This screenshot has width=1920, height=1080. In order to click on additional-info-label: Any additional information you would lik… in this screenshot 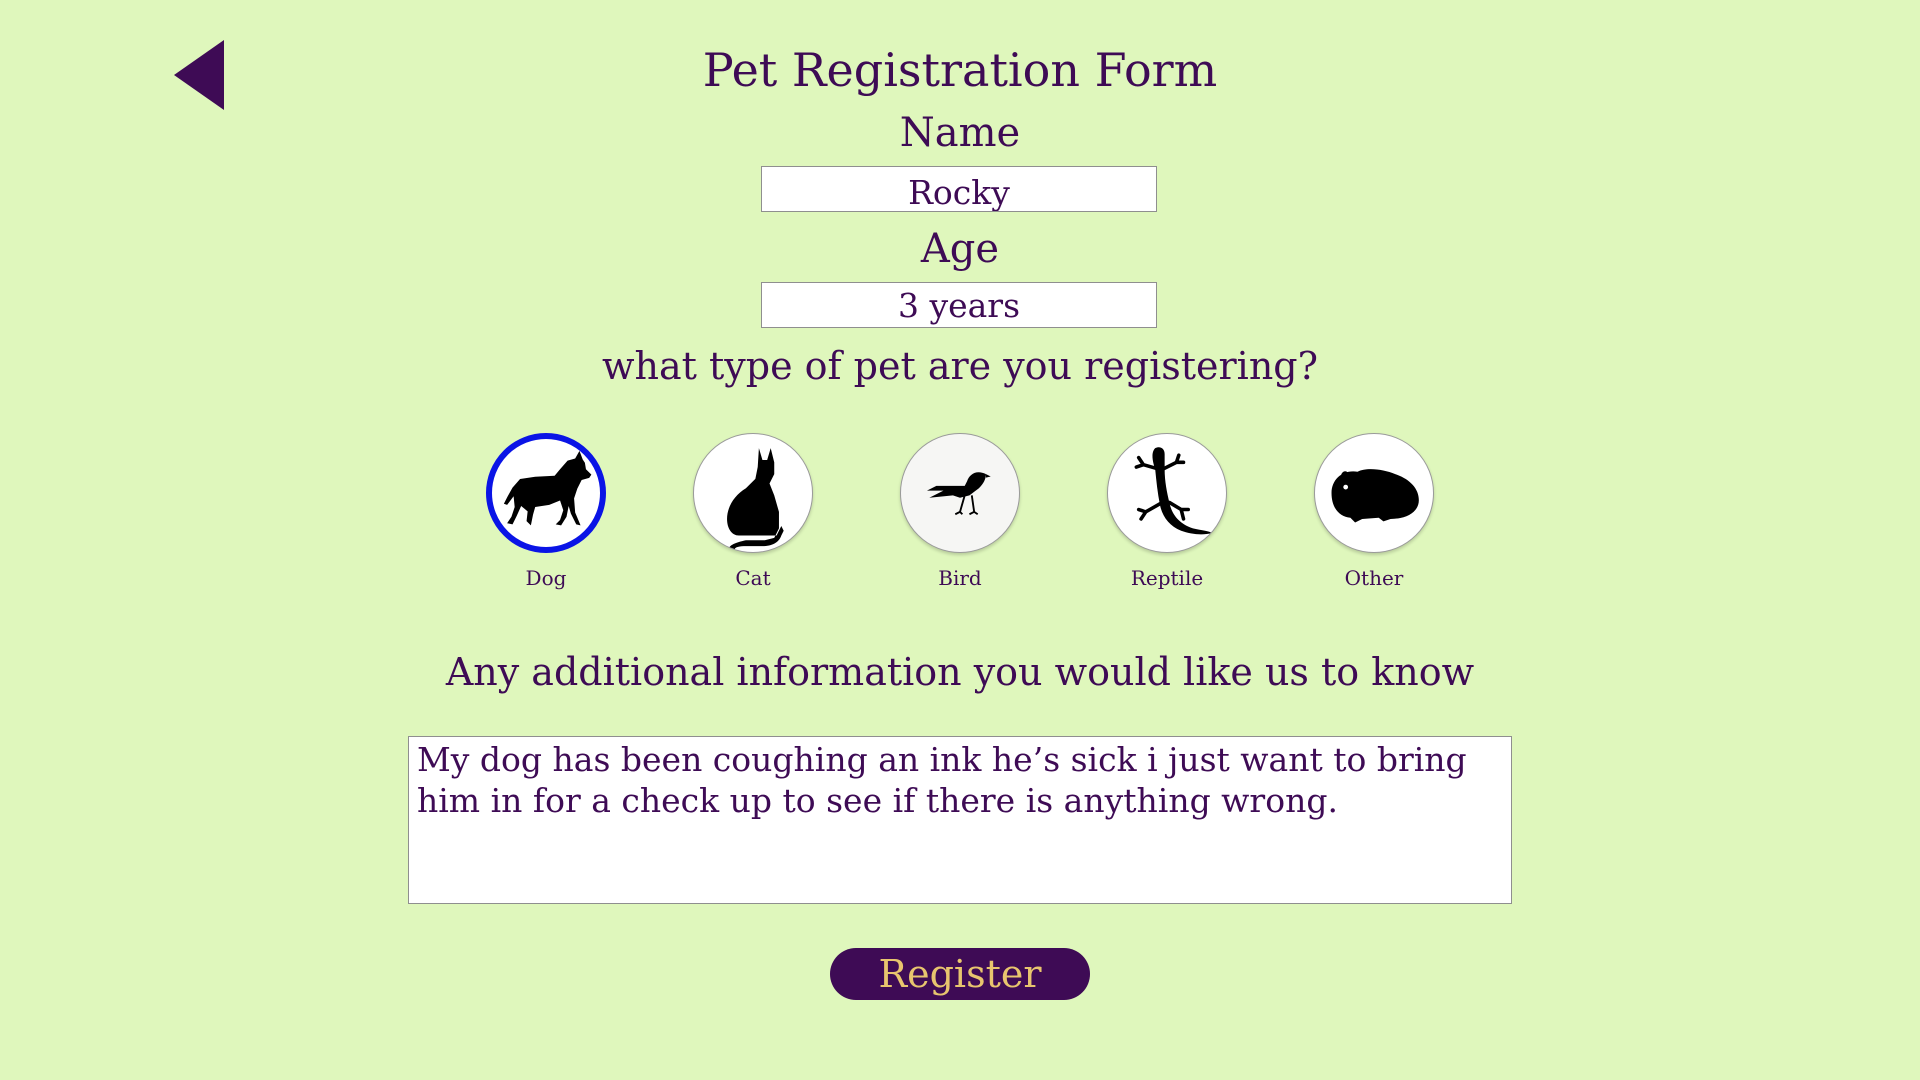, I will do `click(960, 672)`.